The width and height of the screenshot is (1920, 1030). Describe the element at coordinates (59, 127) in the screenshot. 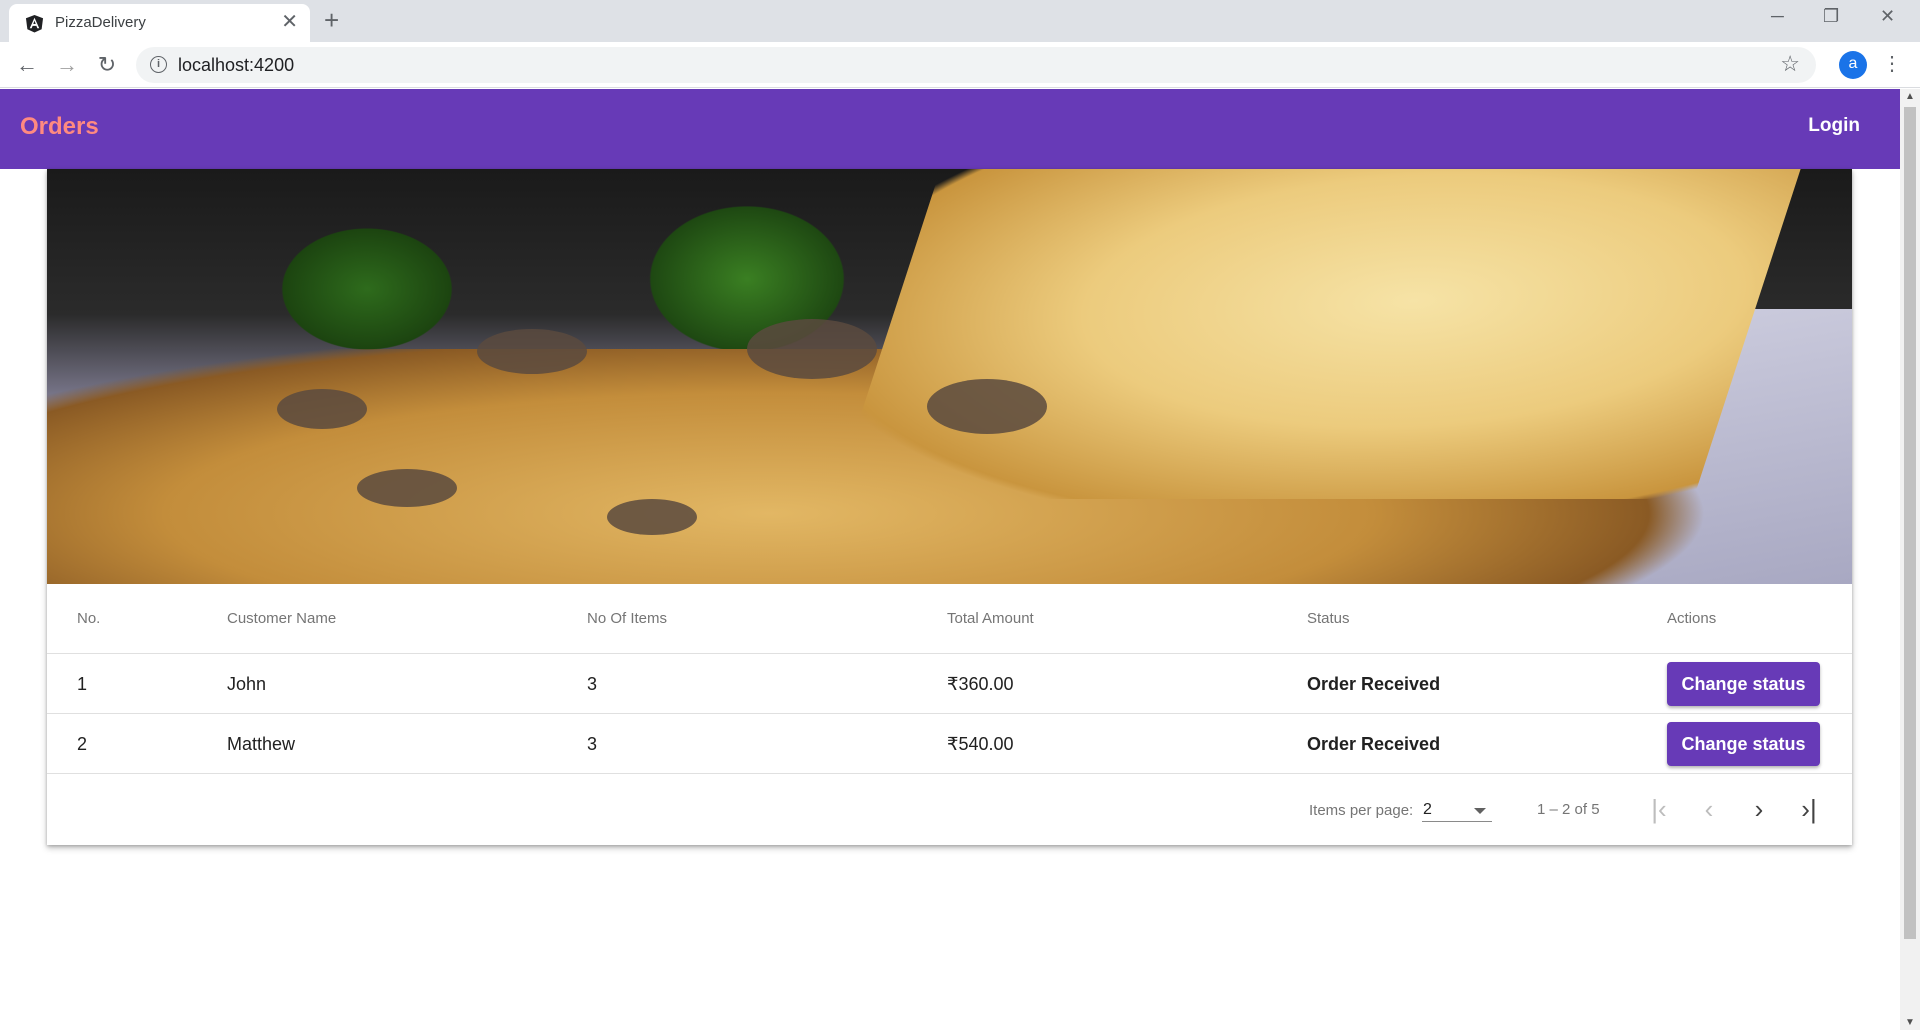

I see `page-title: Orders` at that location.